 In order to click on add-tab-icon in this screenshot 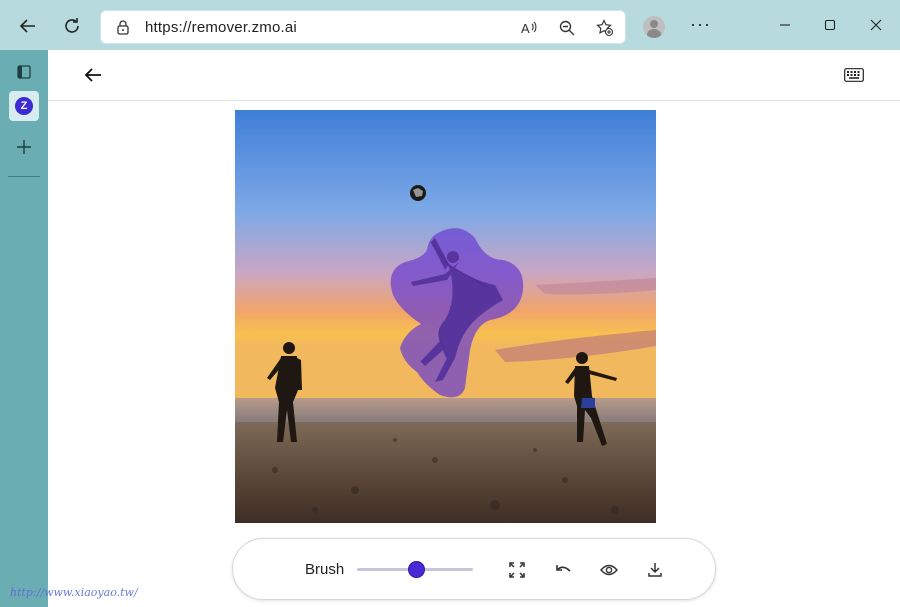, I will do `click(24, 147)`.